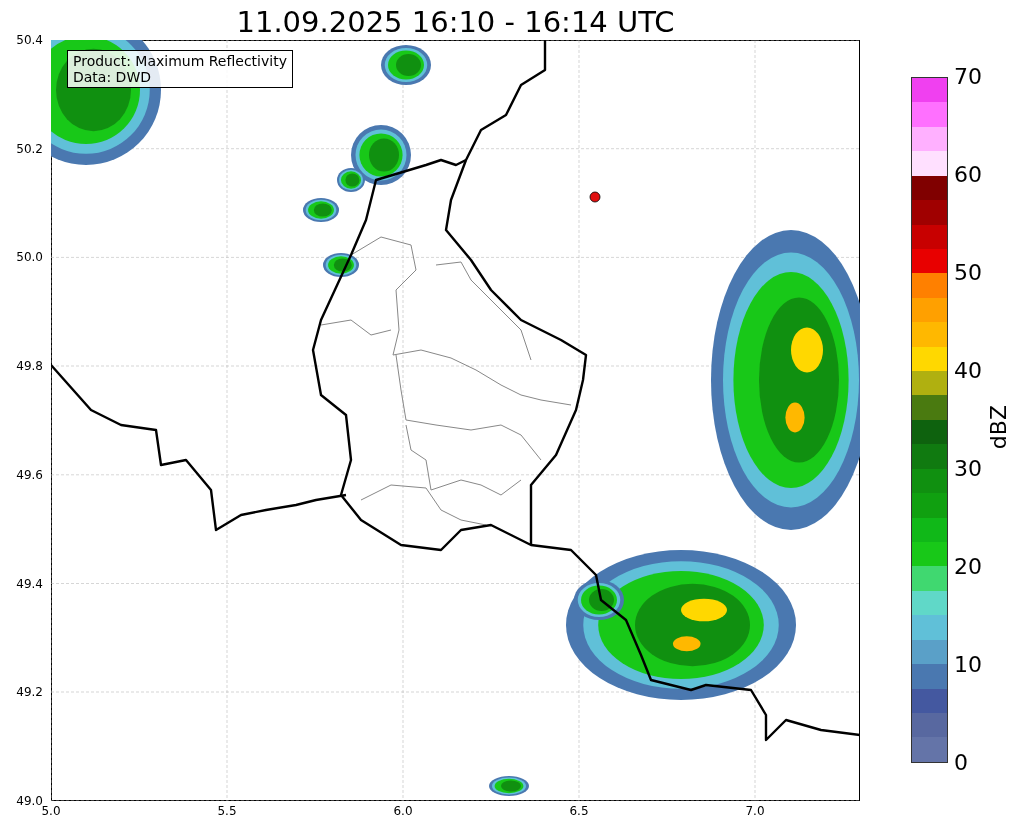 The height and width of the screenshot is (834, 1023). I want to click on colorbar-tick-label: 20, so click(968, 567).